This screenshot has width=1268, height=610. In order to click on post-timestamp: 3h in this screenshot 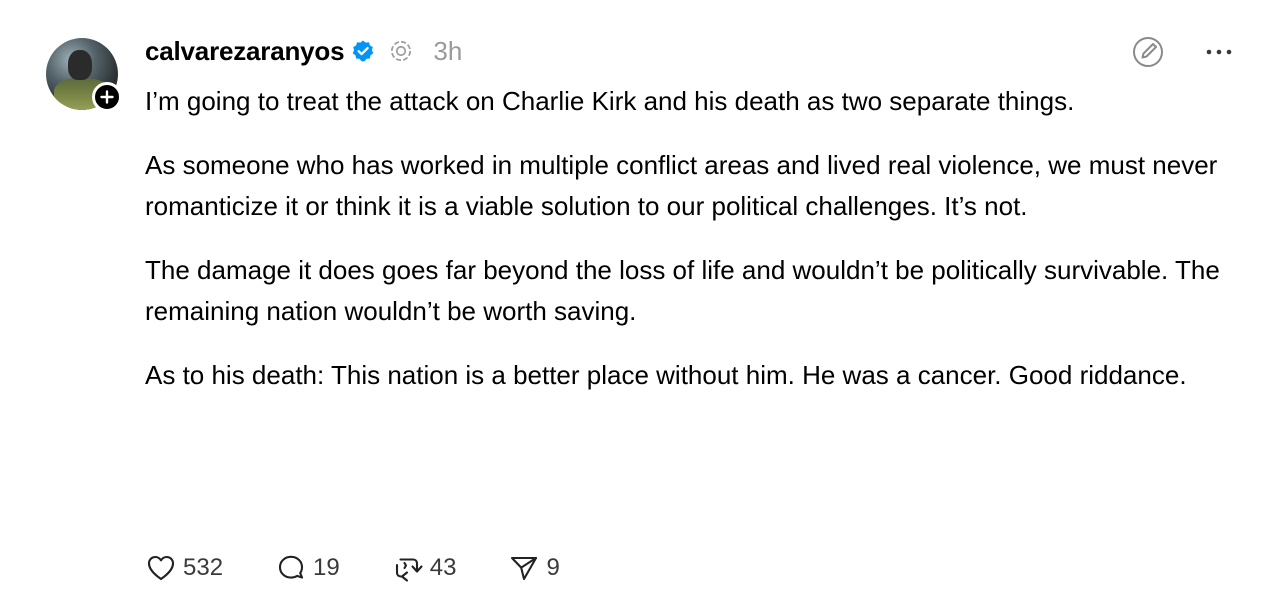, I will do `click(447, 51)`.